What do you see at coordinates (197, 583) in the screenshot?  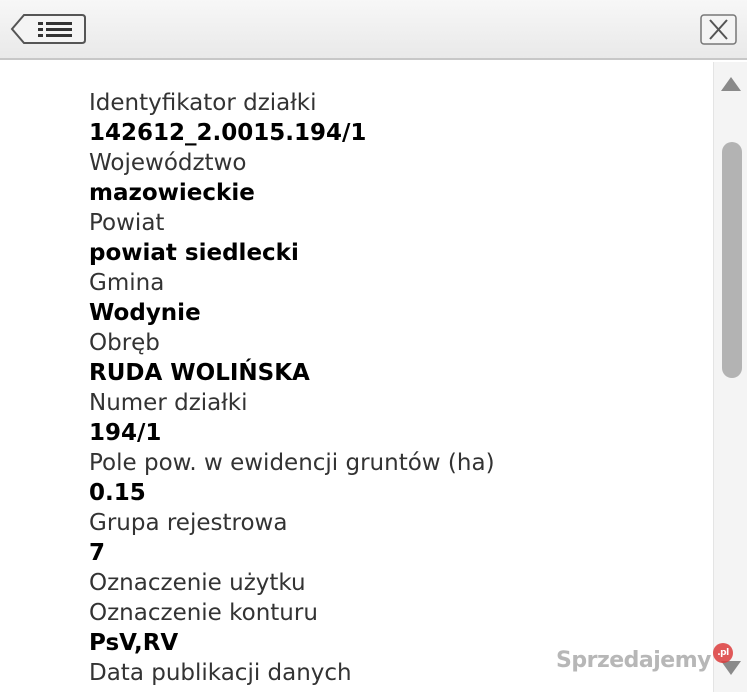 I see `field-label-land-use: Oznaczenie użytku` at bounding box center [197, 583].